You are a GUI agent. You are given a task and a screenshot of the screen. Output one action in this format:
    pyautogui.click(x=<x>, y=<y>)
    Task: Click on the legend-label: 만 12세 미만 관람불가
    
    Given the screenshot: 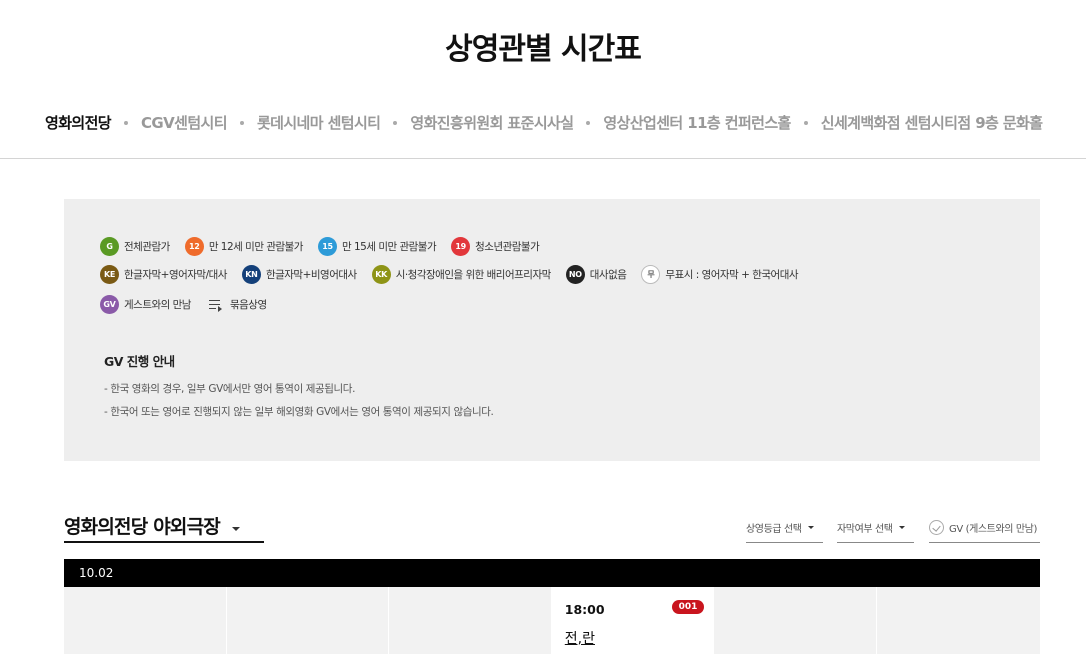 What is the action you would take?
    pyautogui.click(x=256, y=247)
    